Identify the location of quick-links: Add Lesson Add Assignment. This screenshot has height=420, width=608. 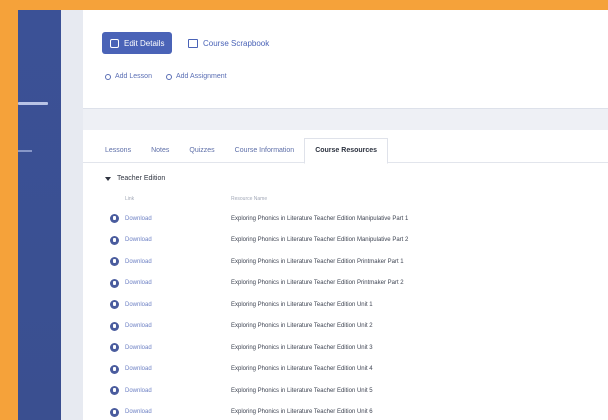
(166, 76).